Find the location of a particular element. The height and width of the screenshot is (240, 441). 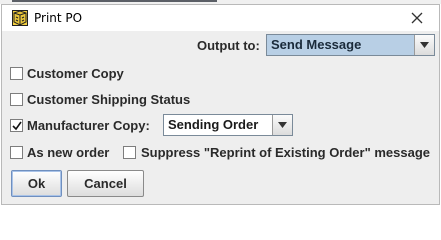

manufacturer-copy-dropdown: Sending Order is located at coordinates (228, 125).